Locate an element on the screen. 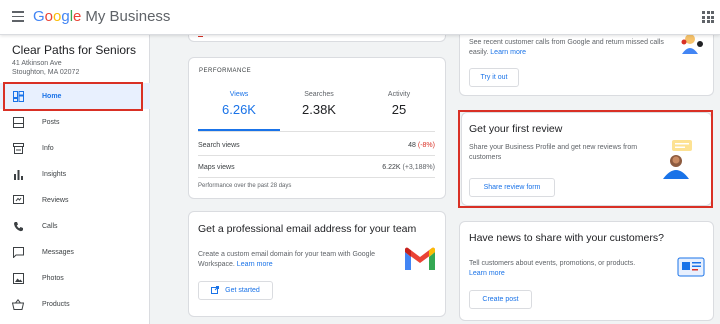 This screenshot has height=324, width=720. get-started-button: Get started is located at coordinates (235, 290).